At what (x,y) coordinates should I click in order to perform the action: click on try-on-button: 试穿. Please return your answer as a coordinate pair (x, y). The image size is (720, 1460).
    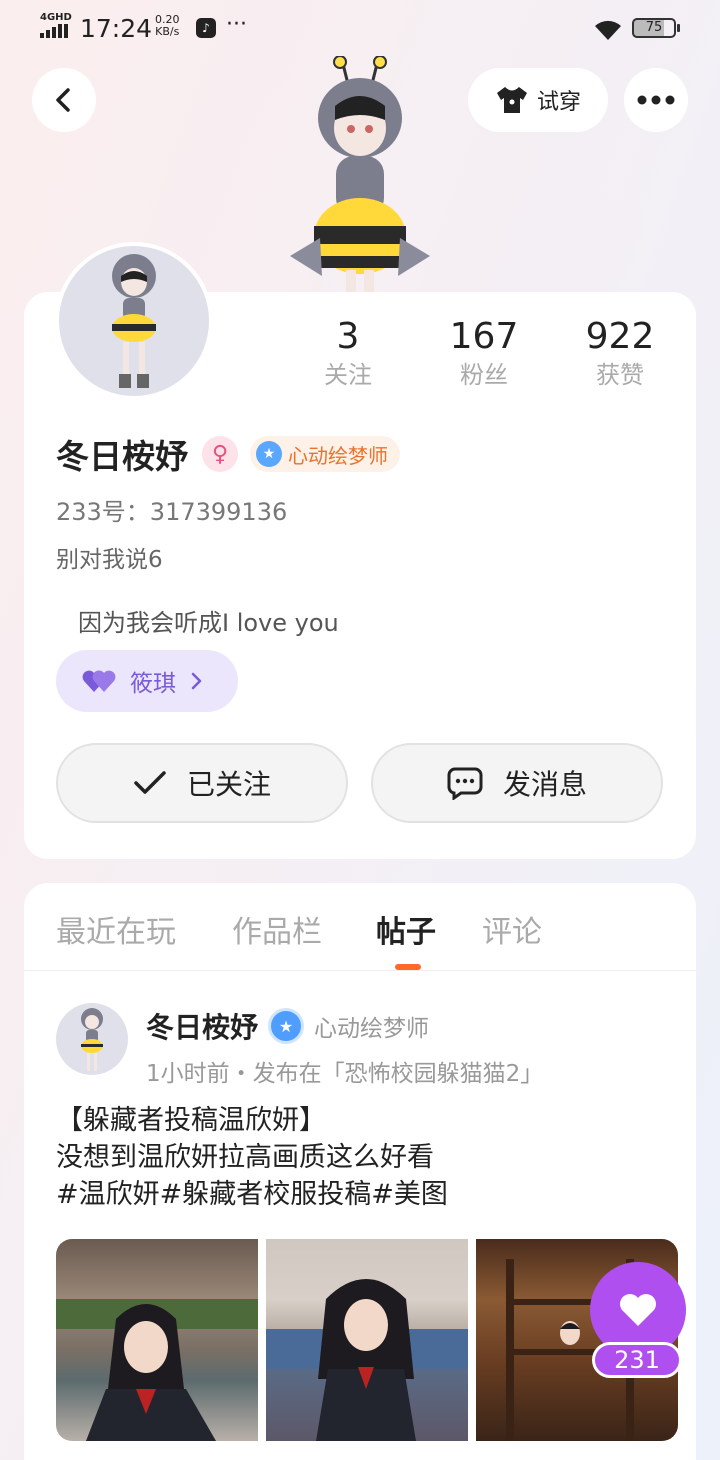
    Looking at the image, I should click on (538, 100).